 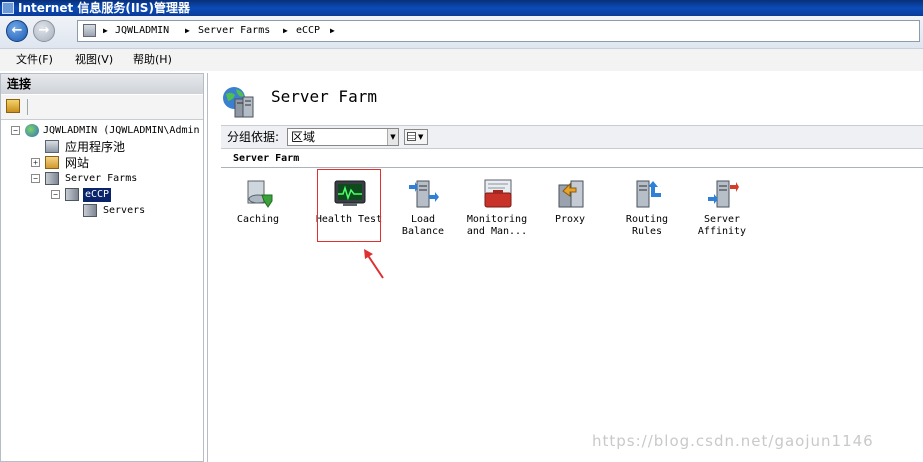 I want to click on arrow-right-icon: →, so click(x=44, y=30).